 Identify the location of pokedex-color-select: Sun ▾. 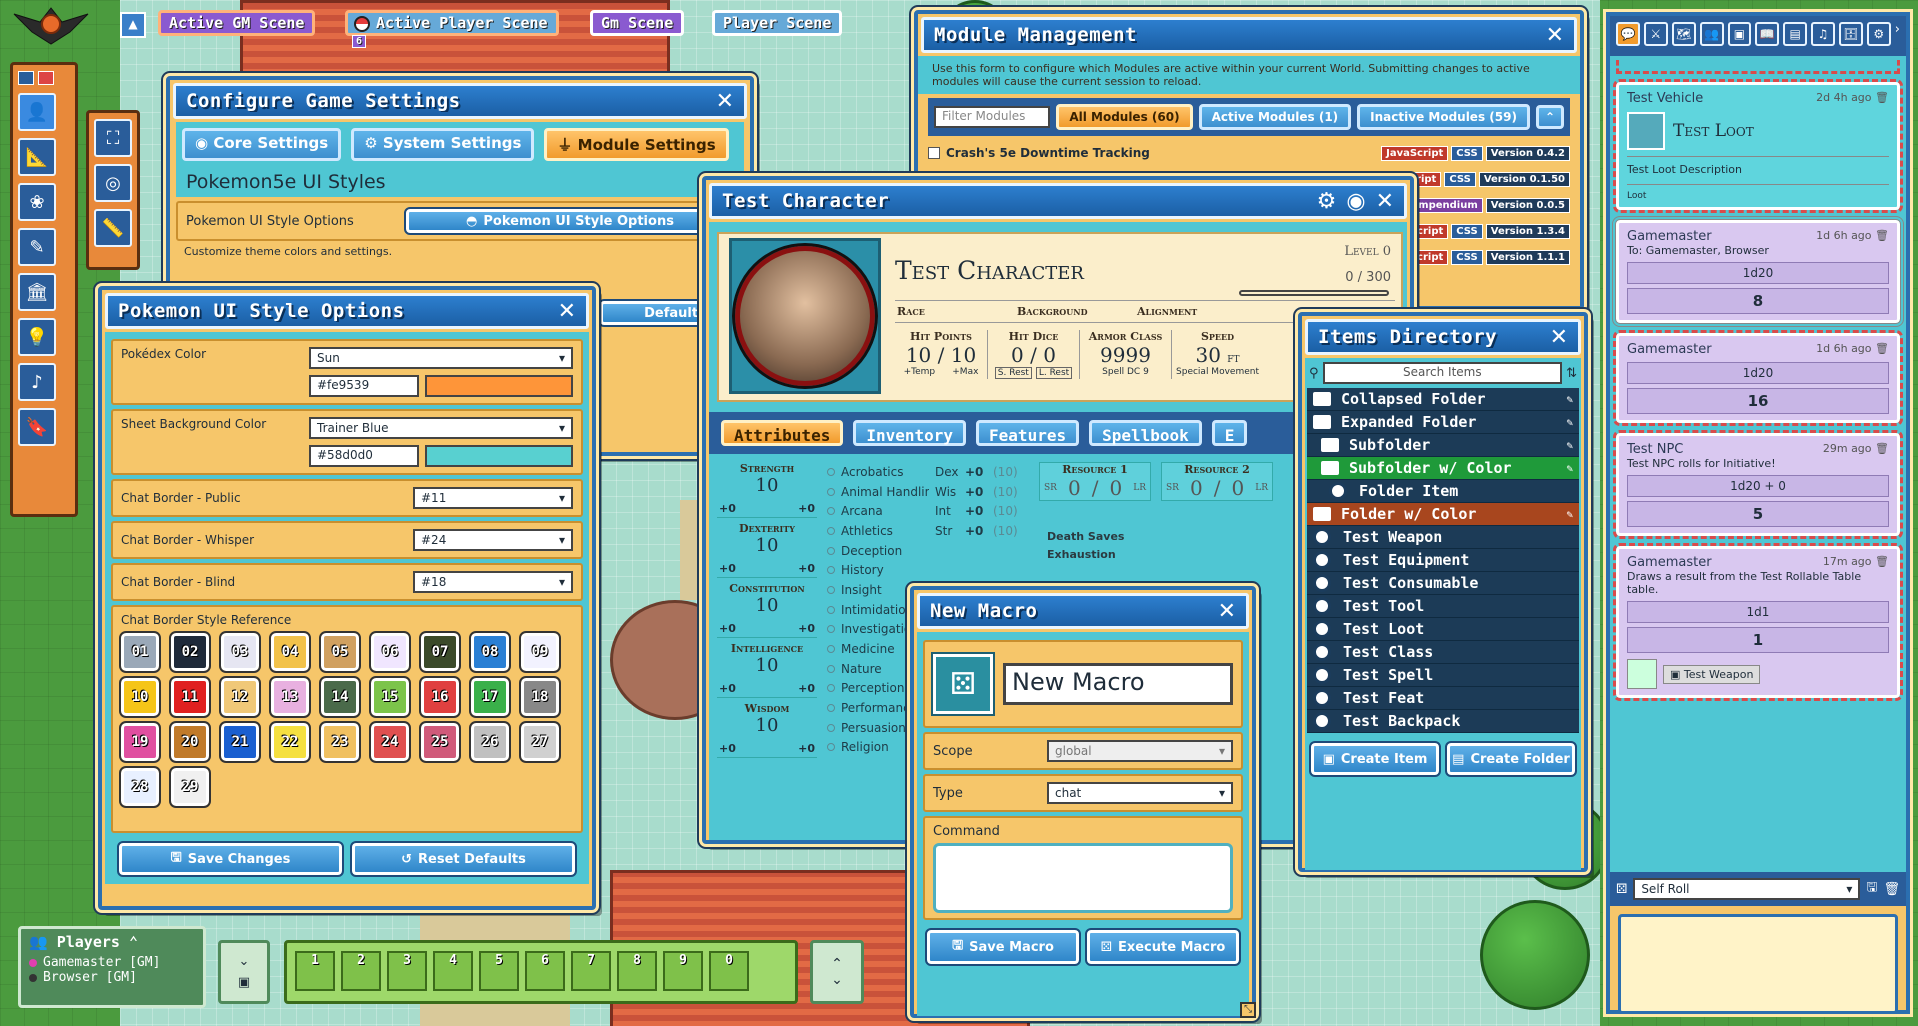
(441, 358).